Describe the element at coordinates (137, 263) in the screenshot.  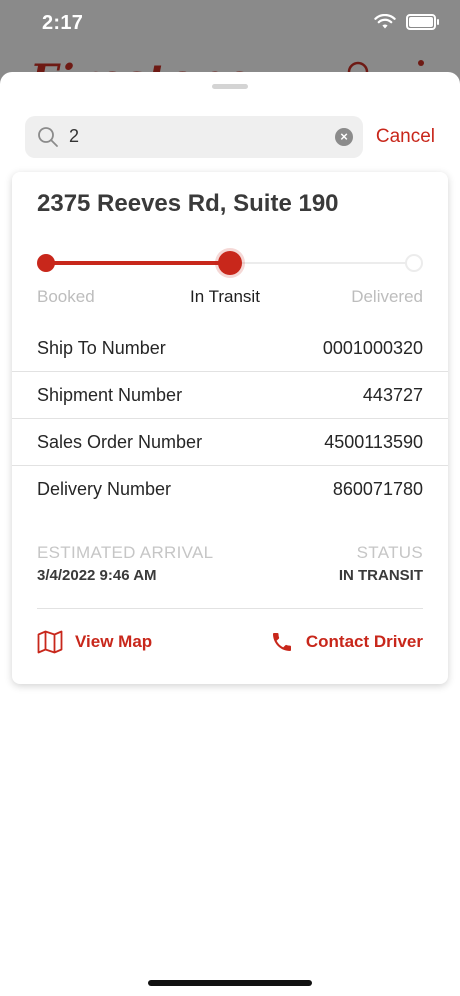
I see `progress-fill` at that location.